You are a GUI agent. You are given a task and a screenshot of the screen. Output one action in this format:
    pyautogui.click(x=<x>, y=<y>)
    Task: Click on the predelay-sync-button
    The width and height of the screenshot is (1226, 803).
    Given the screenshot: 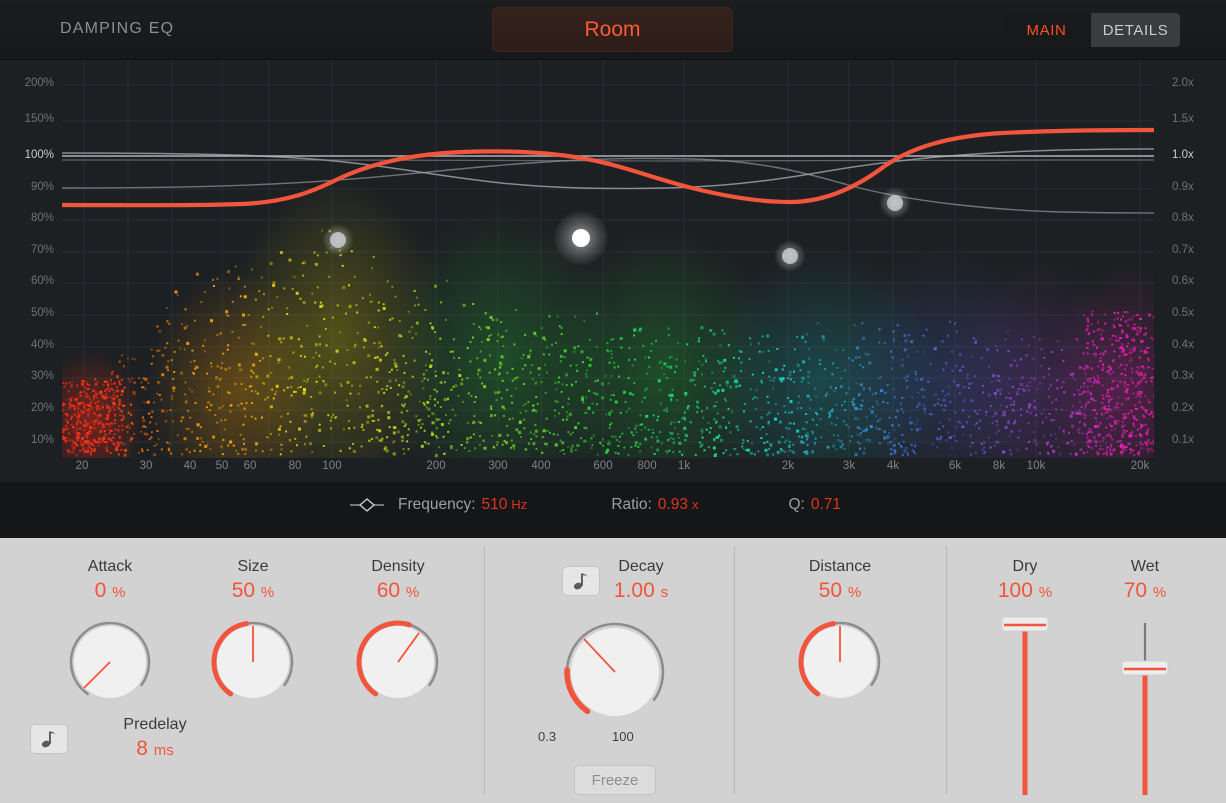 What is the action you would take?
    pyautogui.click(x=49, y=738)
    